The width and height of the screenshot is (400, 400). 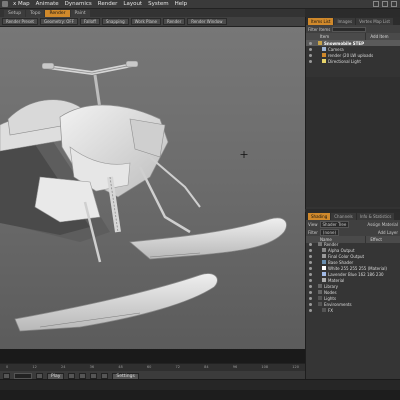 What do you see at coordinates (376, 4) in the screenshot?
I see `minimize-icon` at bounding box center [376, 4].